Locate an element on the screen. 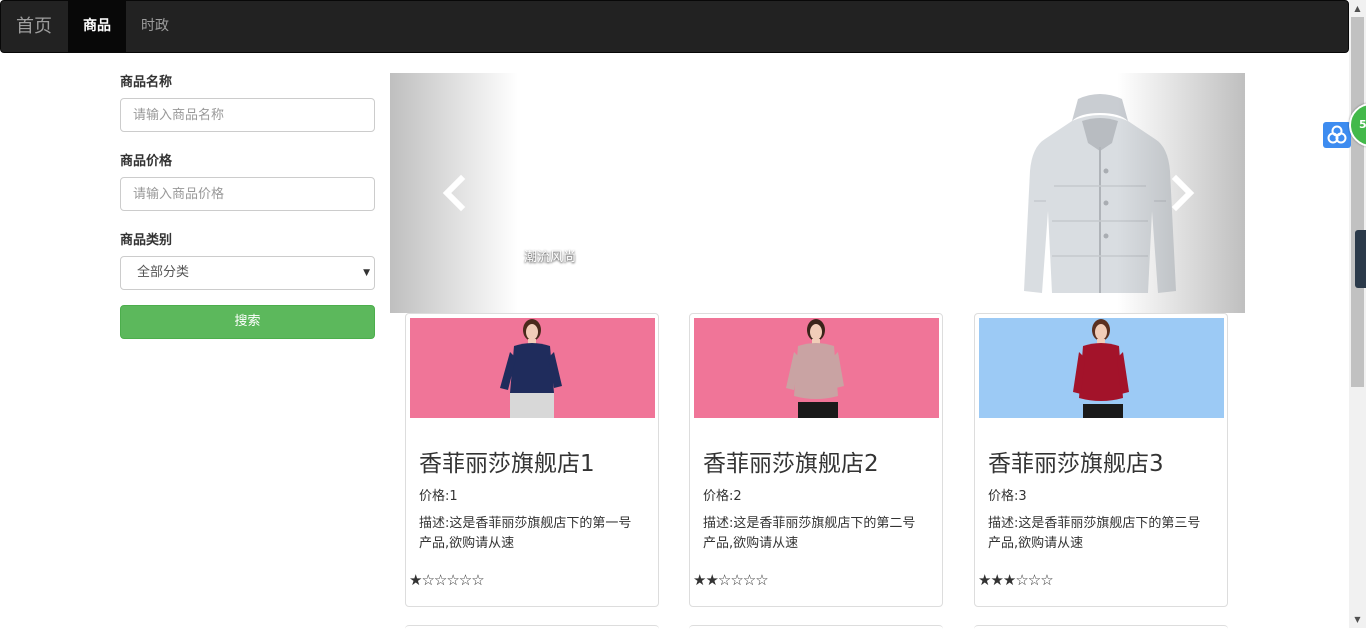  top-navbar: 首页 商品 时政 is located at coordinates (674, 26).